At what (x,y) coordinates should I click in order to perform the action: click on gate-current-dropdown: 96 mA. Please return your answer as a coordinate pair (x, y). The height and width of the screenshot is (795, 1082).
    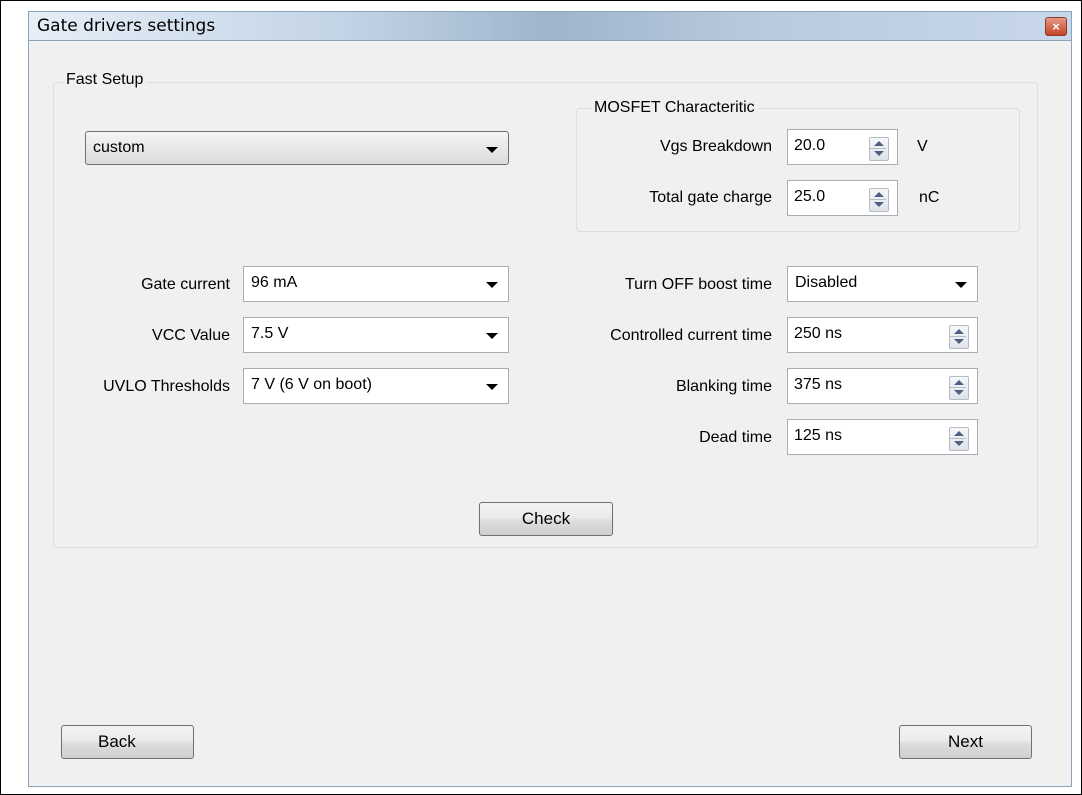
    Looking at the image, I should click on (376, 284).